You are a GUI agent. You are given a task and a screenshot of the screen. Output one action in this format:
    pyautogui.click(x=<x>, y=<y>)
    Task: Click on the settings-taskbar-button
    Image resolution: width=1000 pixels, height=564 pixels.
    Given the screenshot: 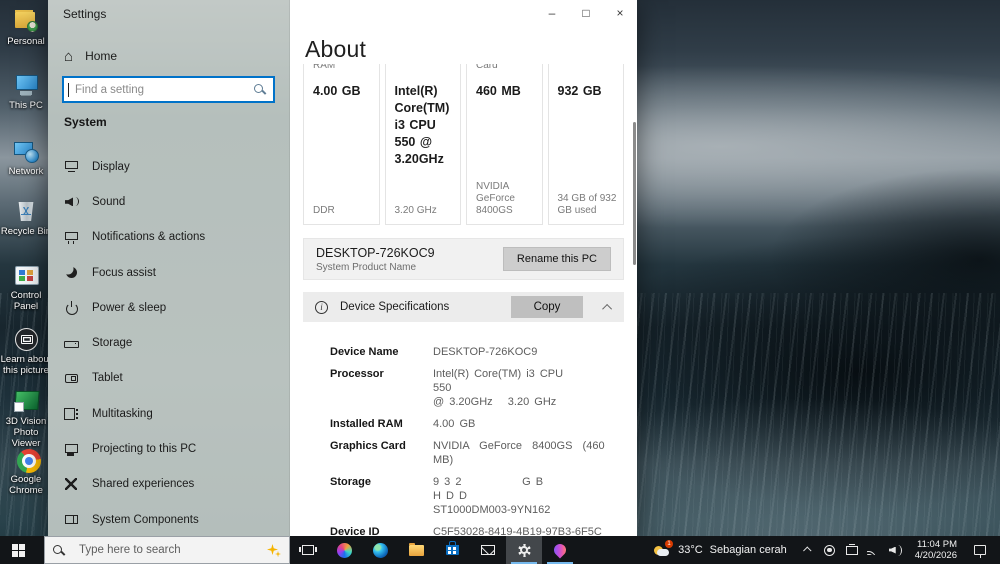 What is the action you would take?
    pyautogui.click(x=524, y=550)
    